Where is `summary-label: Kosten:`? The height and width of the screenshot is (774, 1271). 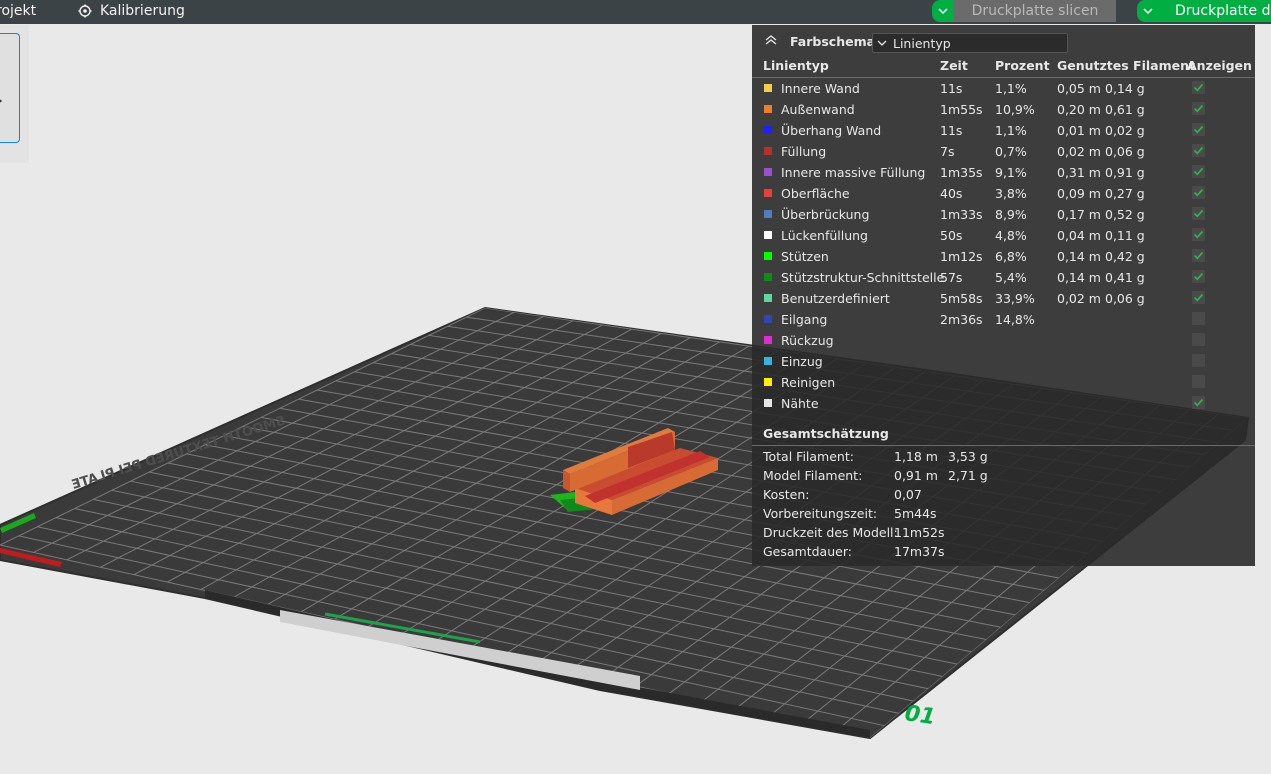
summary-label: Kosten: is located at coordinates (786, 494).